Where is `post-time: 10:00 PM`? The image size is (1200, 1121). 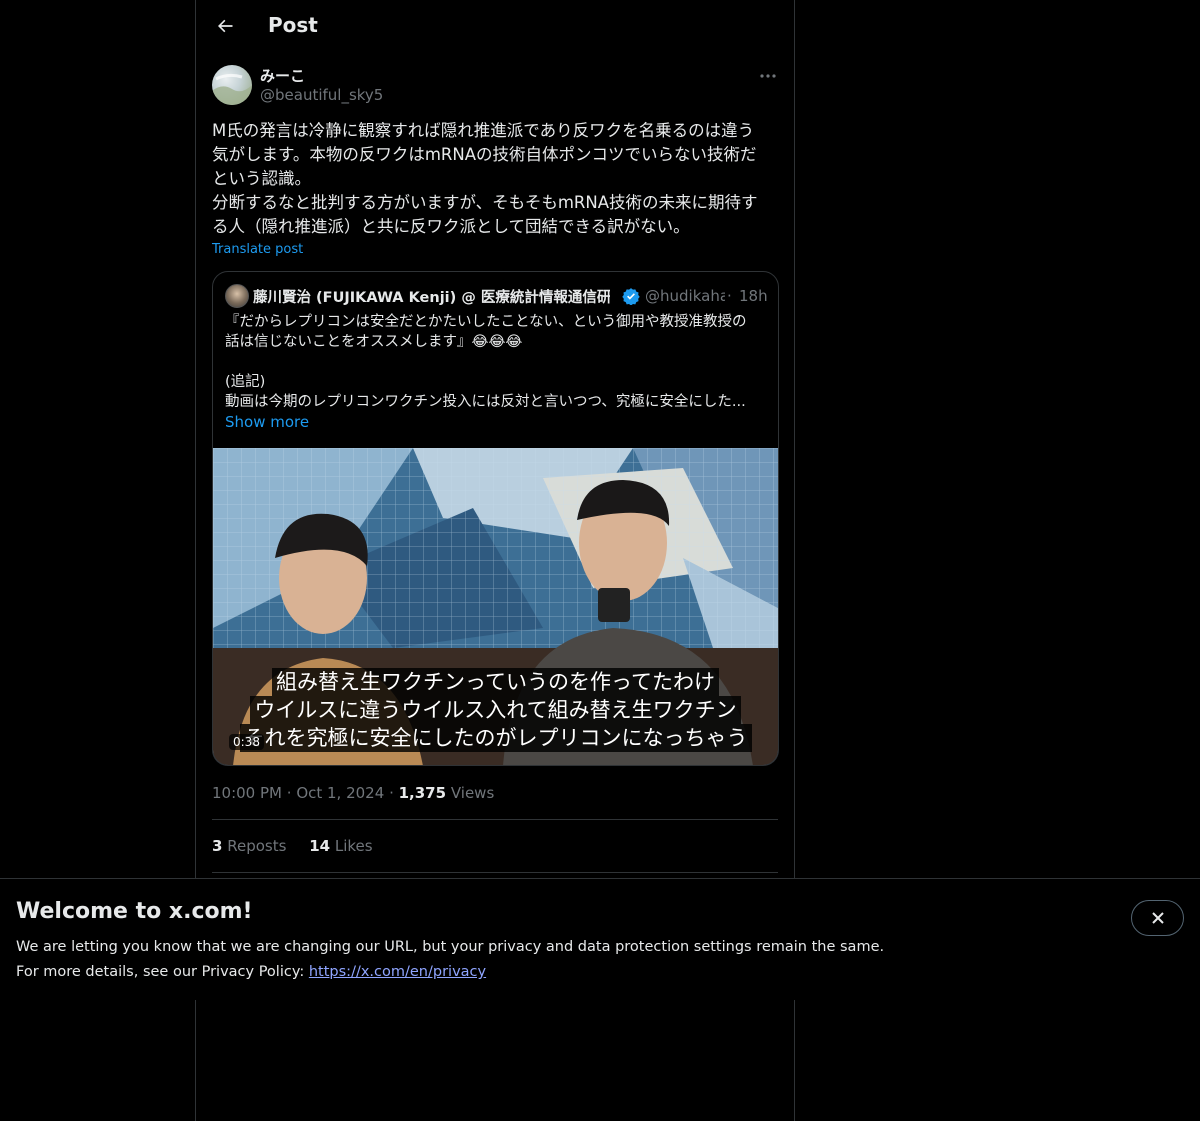
post-time: 10:00 PM is located at coordinates (247, 793).